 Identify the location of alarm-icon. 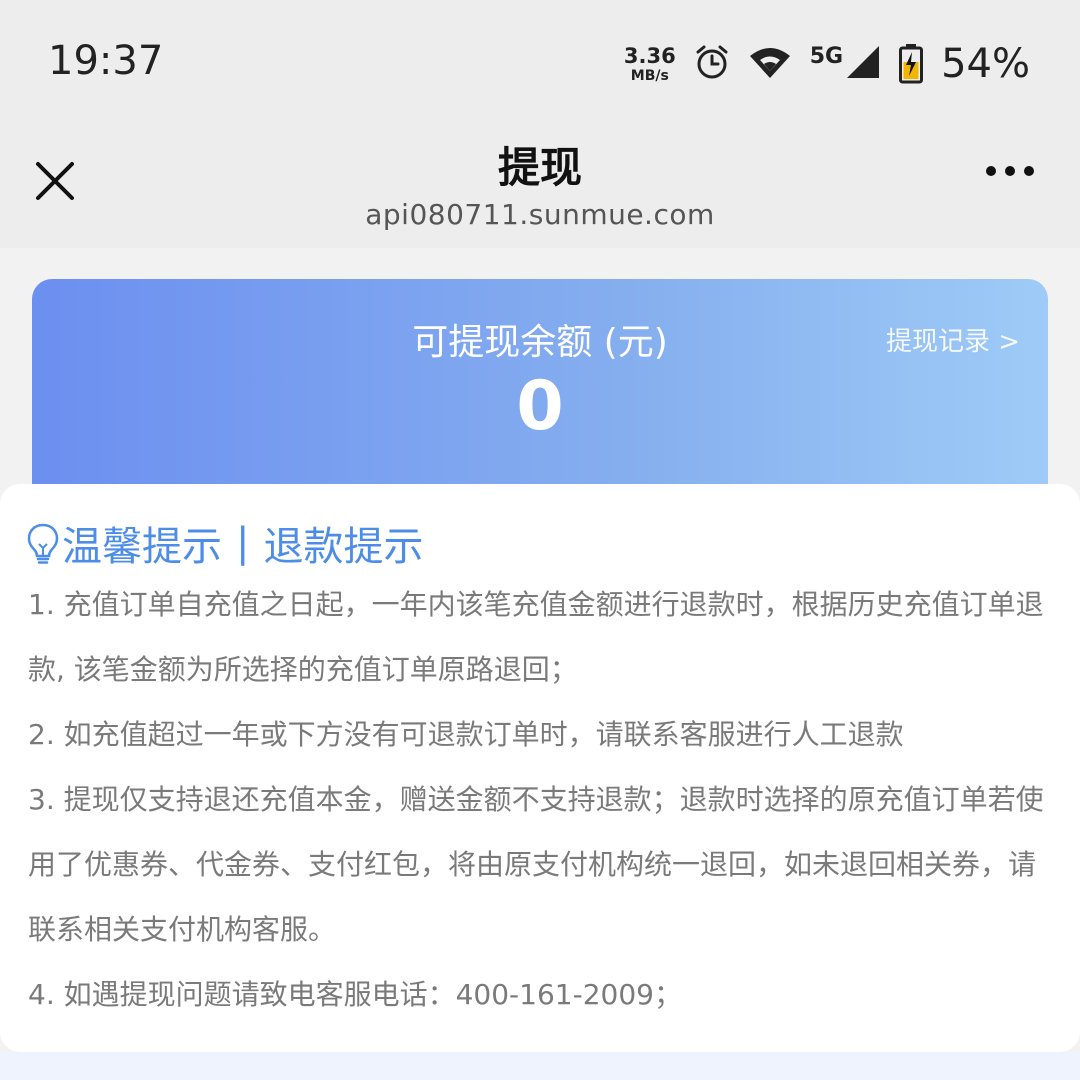
(712, 64).